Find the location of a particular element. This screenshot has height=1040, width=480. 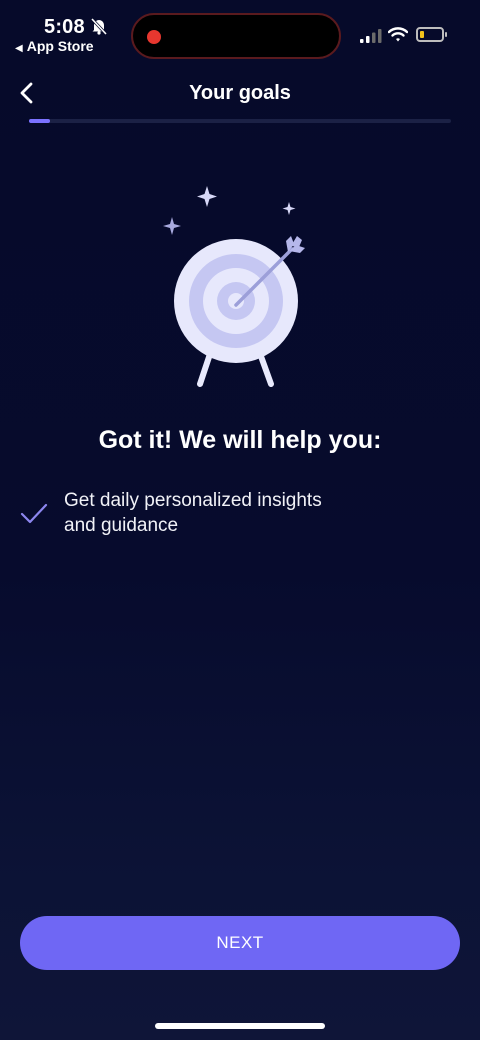

battery-fill is located at coordinates (422, 34).